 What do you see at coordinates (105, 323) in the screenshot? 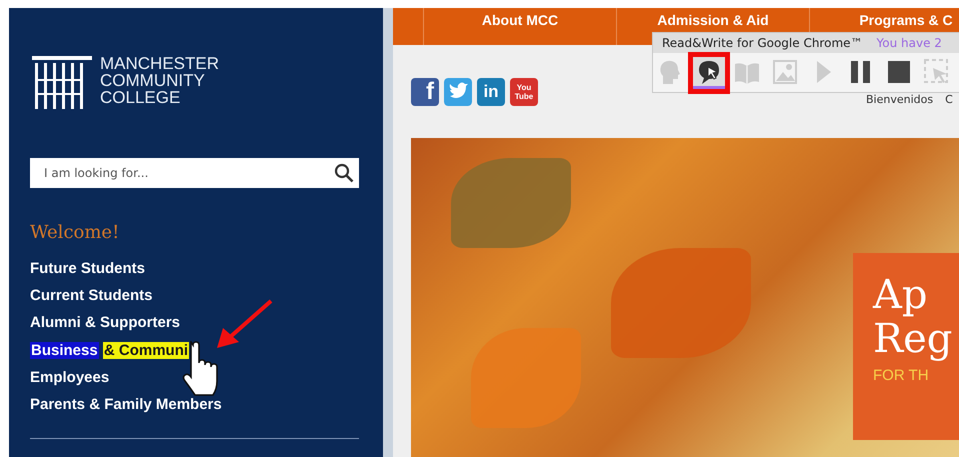
I see `sidebar-link: Alumni & Supporters` at bounding box center [105, 323].